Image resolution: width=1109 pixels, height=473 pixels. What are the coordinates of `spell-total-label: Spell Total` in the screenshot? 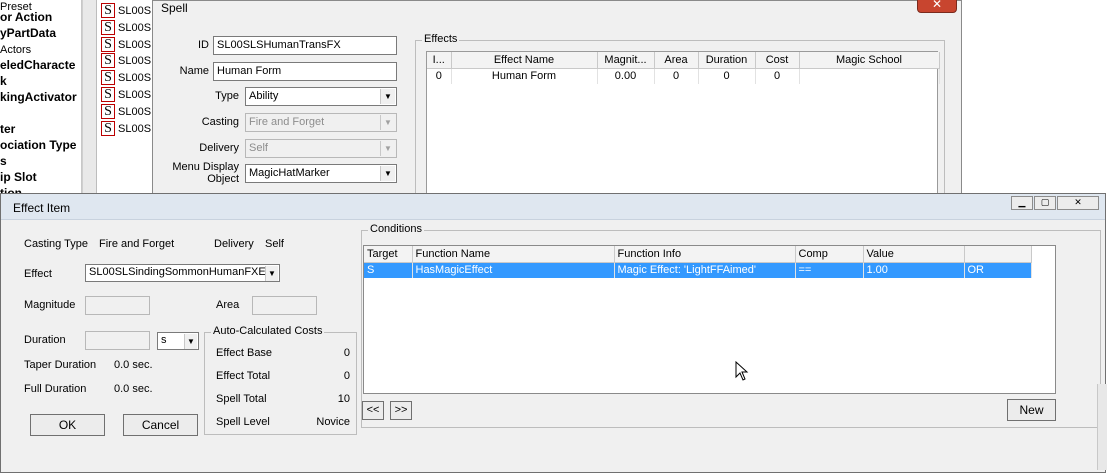 It's located at (241, 399).